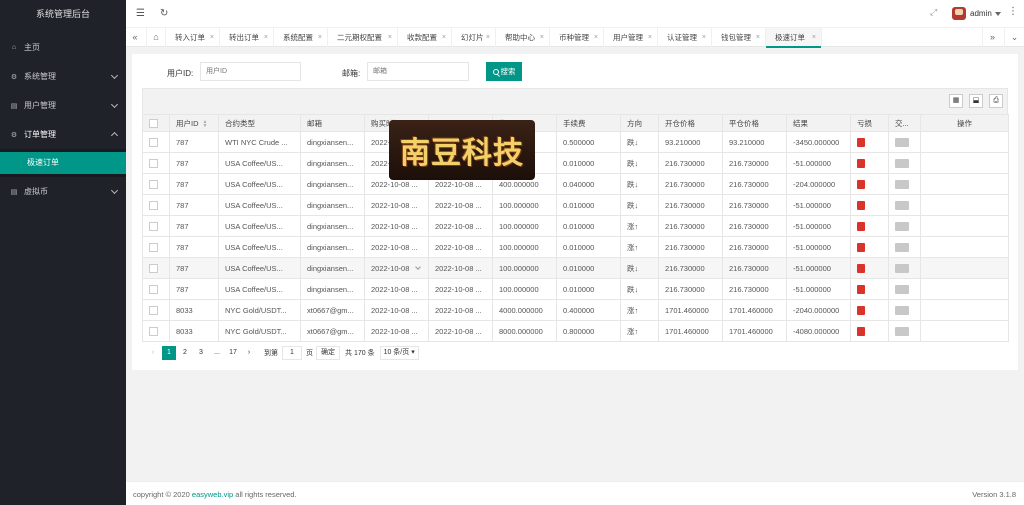 This screenshot has width=1024, height=505. What do you see at coordinates (193, 37) in the screenshot?
I see `tab-item: 转入订单 ×` at bounding box center [193, 37].